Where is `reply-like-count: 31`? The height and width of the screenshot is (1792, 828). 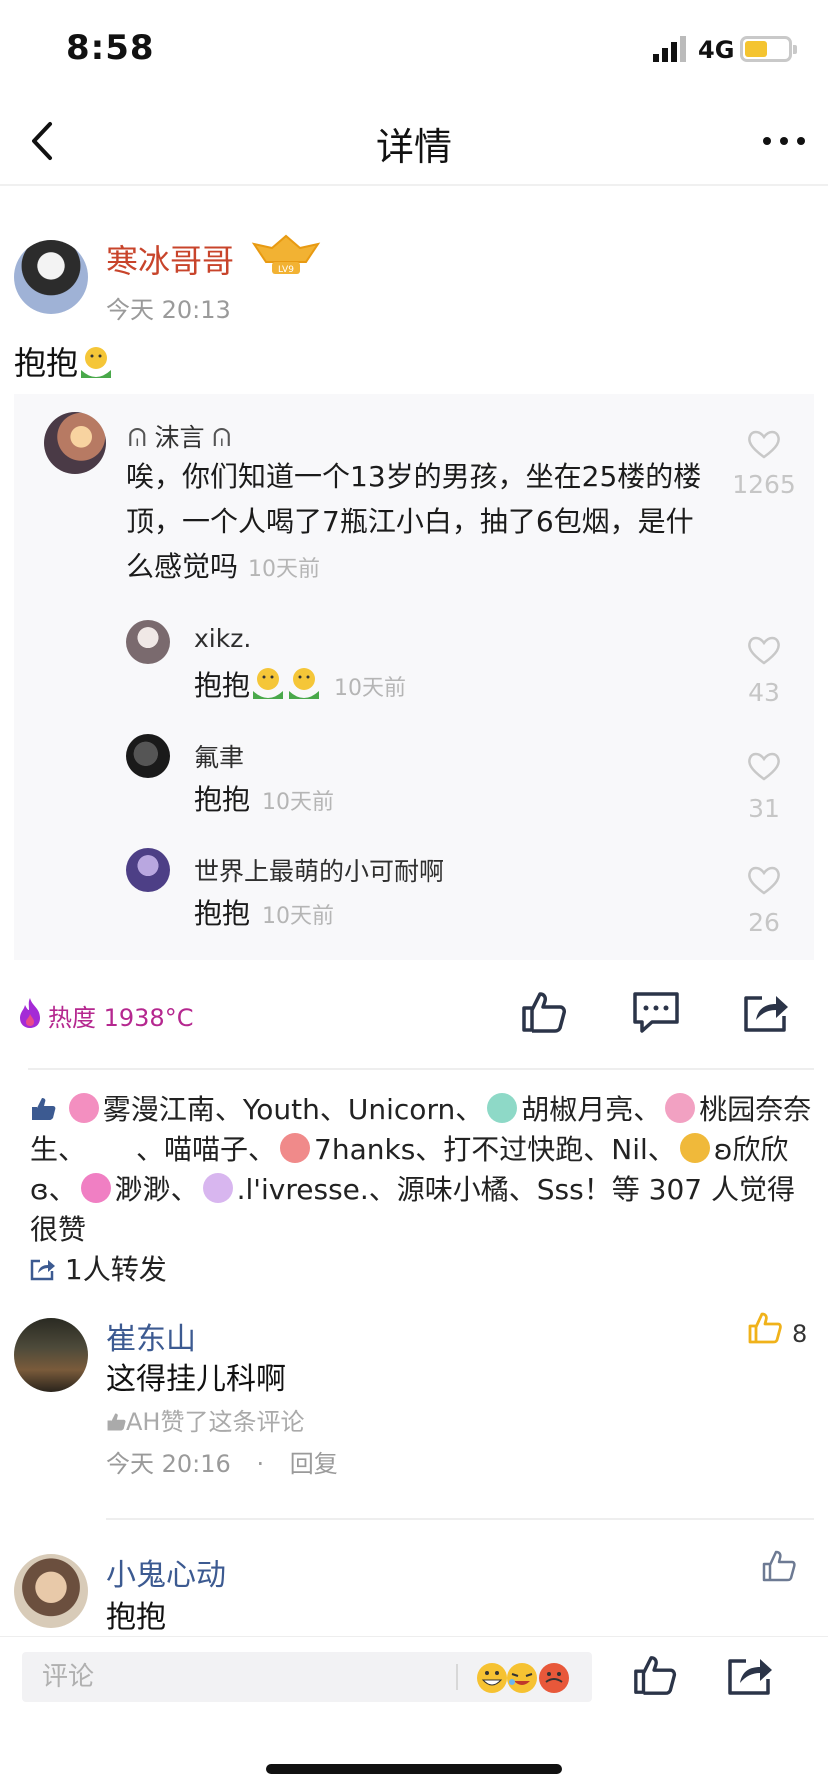 reply-like-count: 31 is located at coordinates (764, 808).